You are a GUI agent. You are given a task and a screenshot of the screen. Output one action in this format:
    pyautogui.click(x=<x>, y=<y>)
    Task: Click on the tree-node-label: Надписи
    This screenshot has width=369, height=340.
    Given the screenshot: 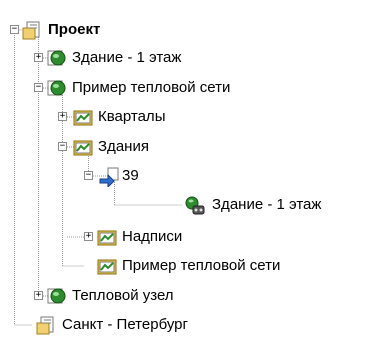 What is the action you would take?
    pyautogui.click(x=152, y=236)
    